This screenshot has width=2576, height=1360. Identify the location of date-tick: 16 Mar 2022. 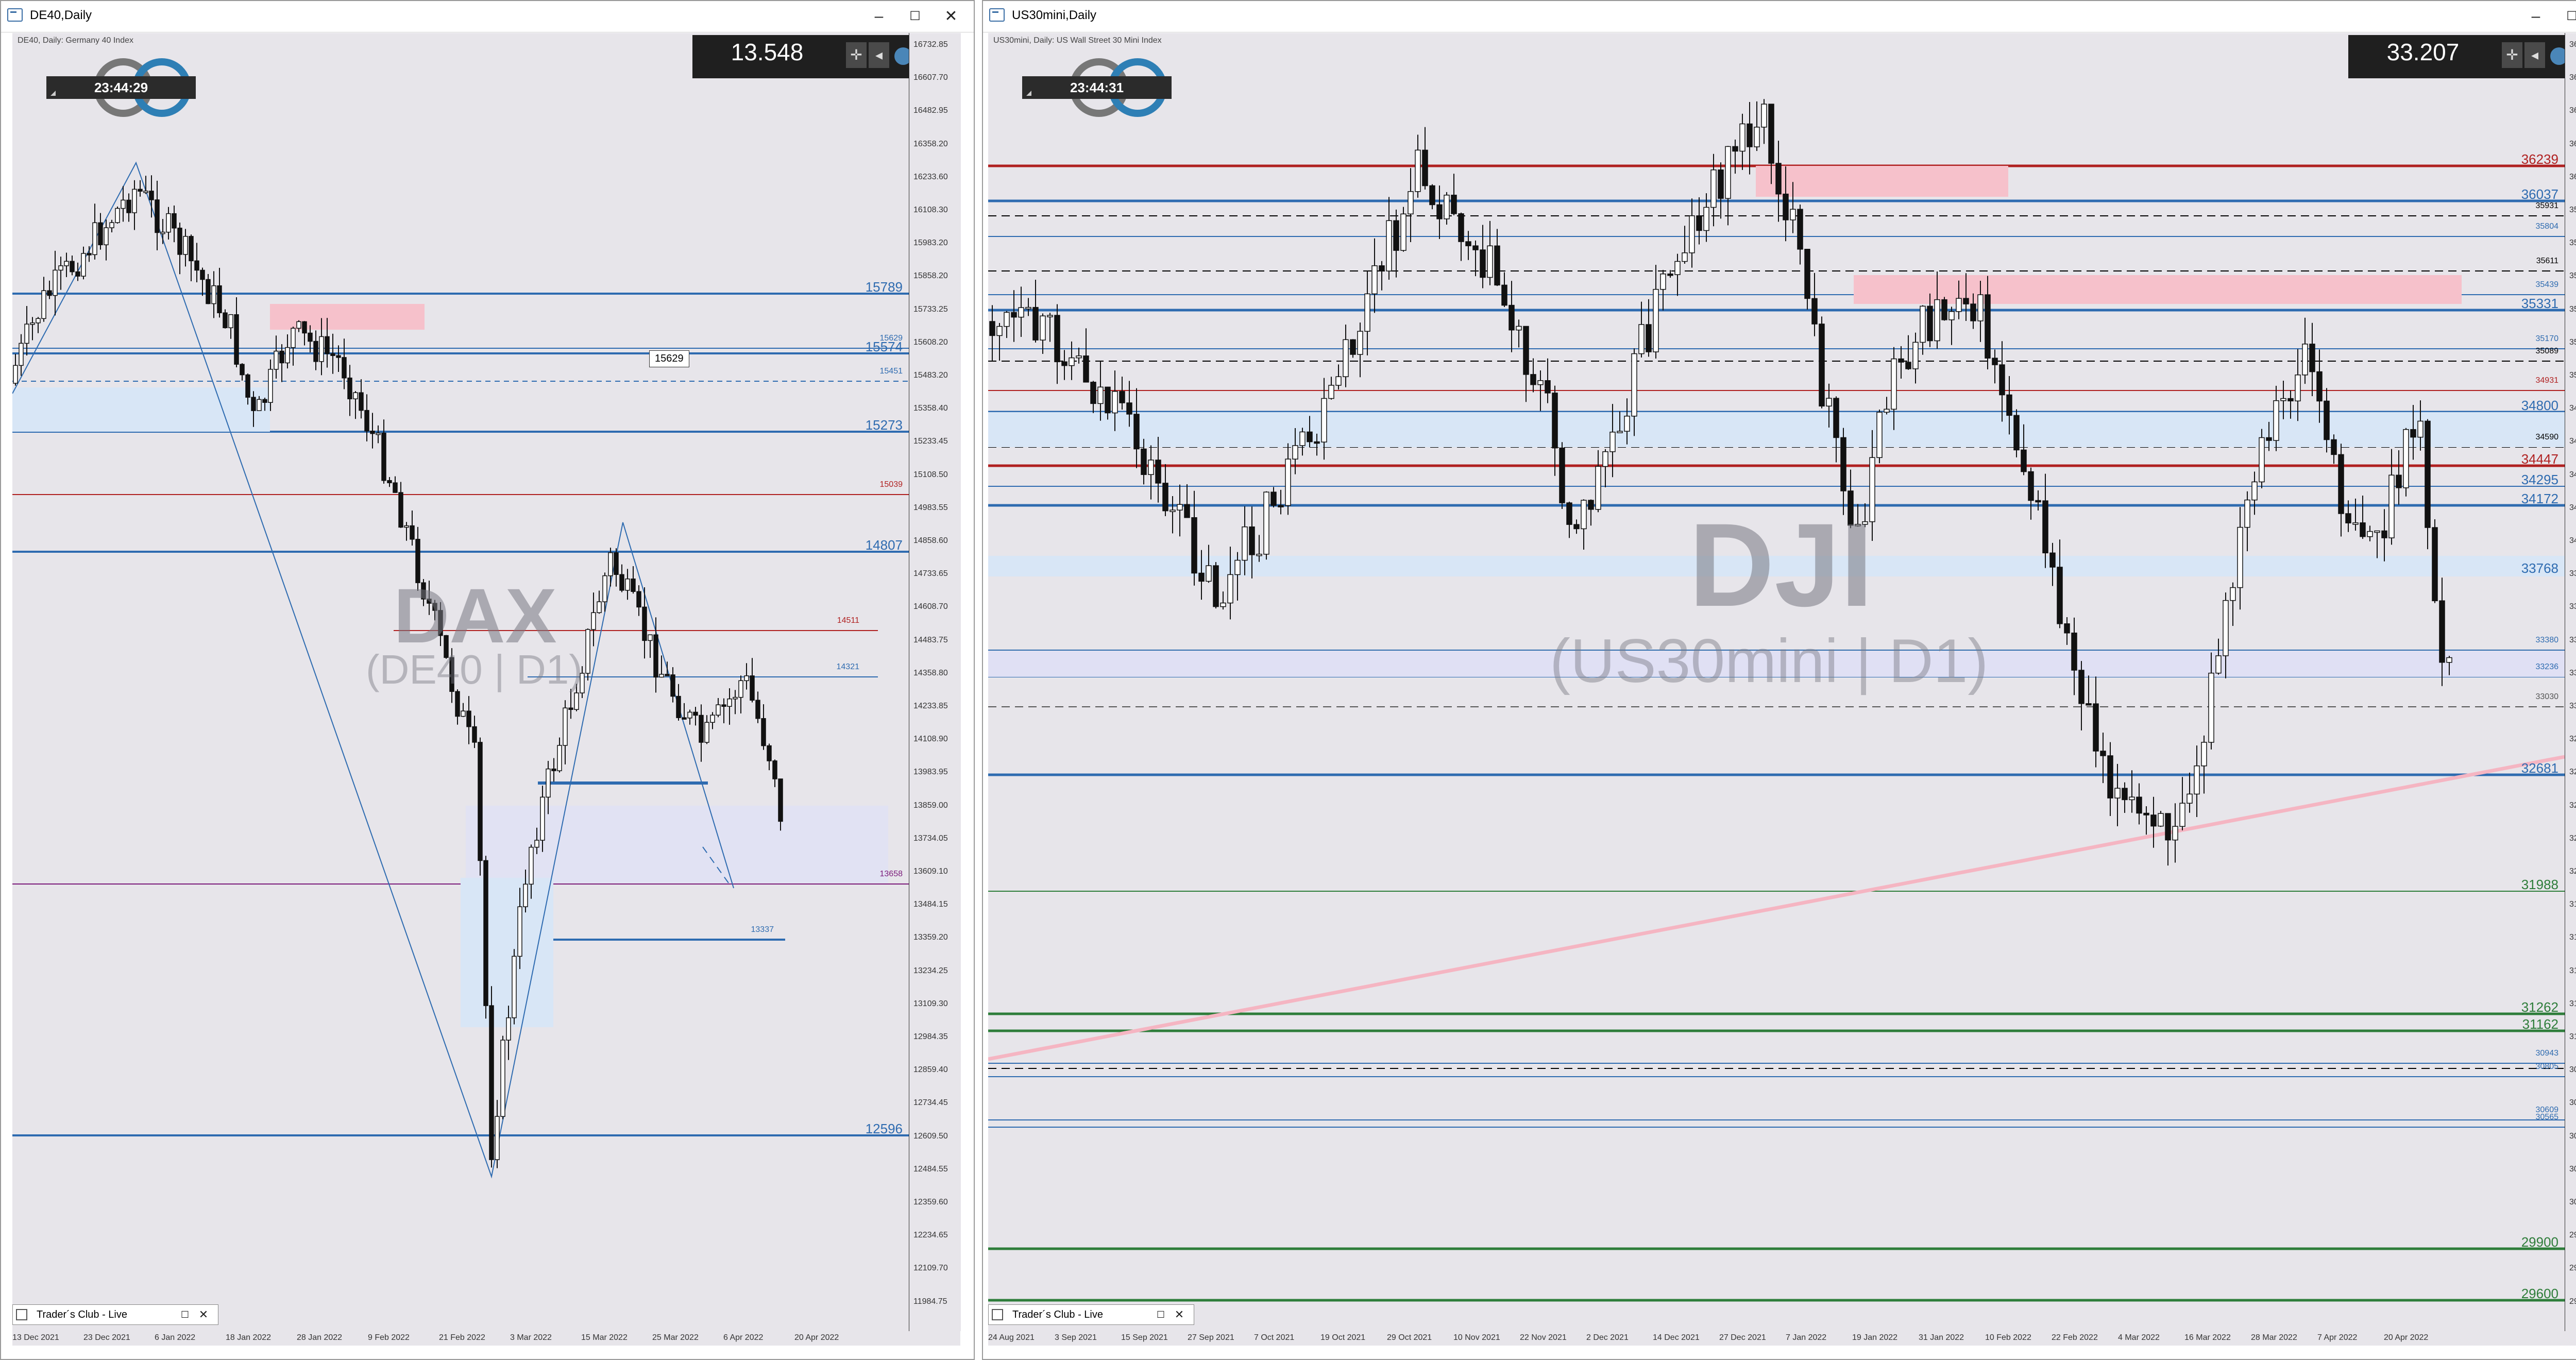
(2207, 1337).